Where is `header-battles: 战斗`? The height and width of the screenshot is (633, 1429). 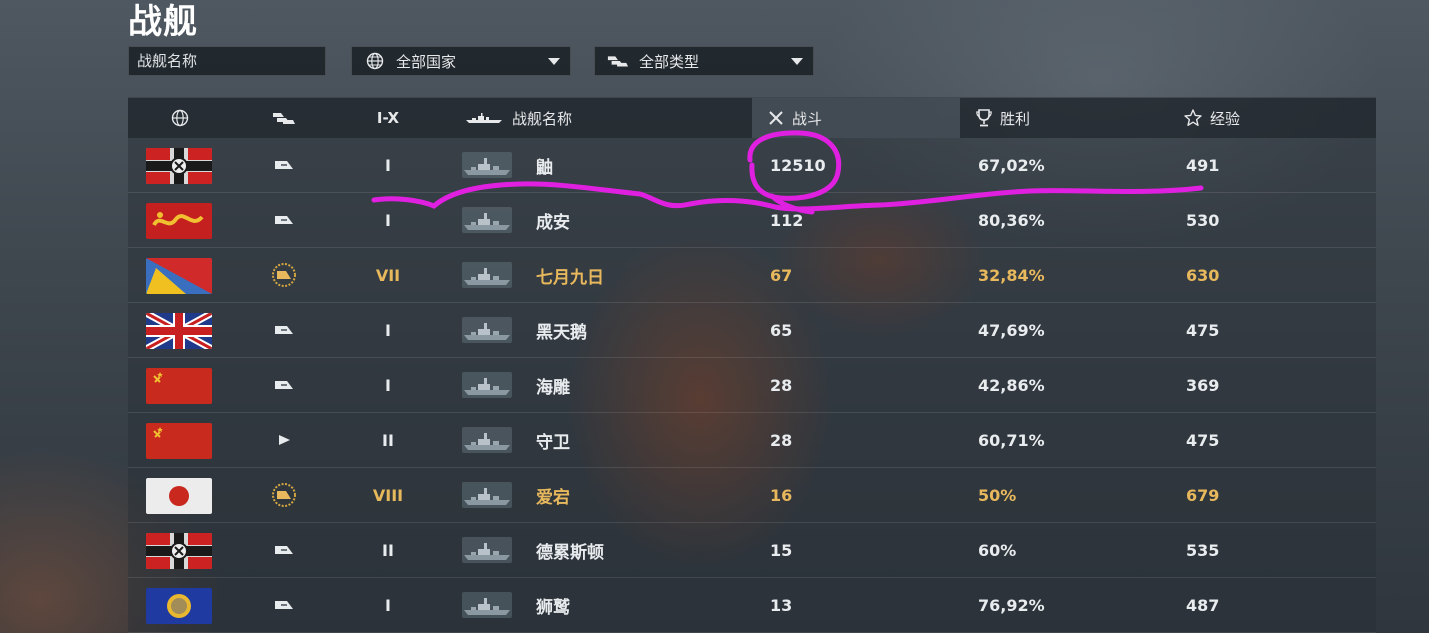 header-battles: 战斗 is located at coordinates (858, 118).